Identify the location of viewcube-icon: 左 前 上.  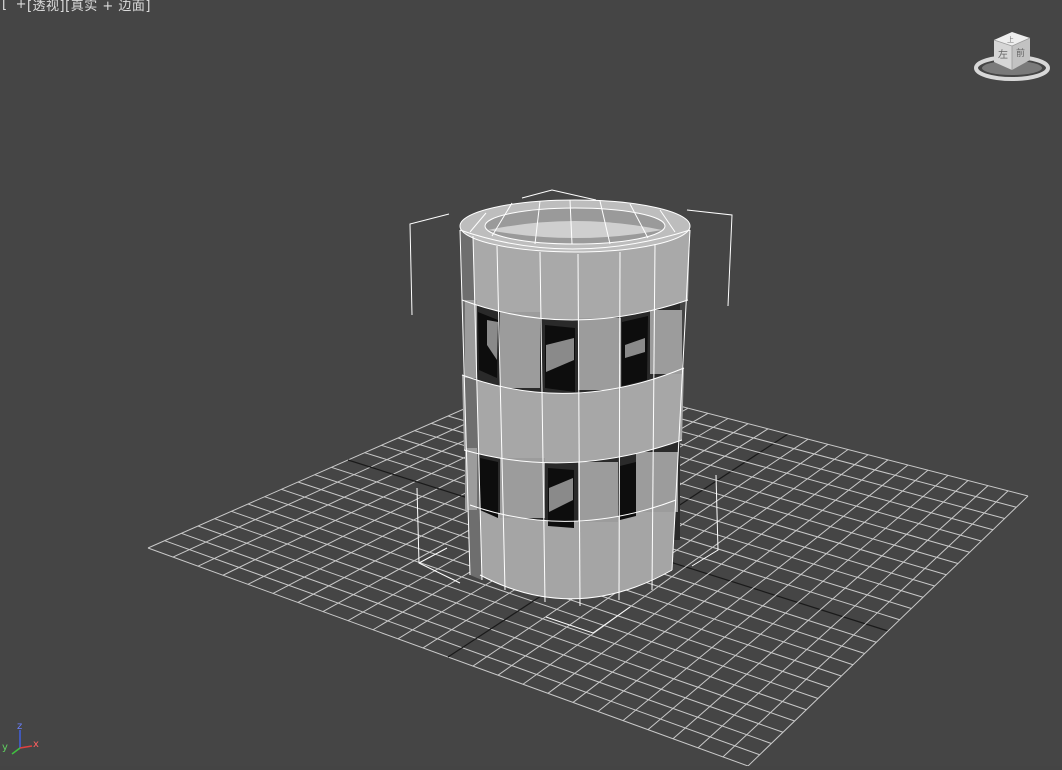
(1011, 55).